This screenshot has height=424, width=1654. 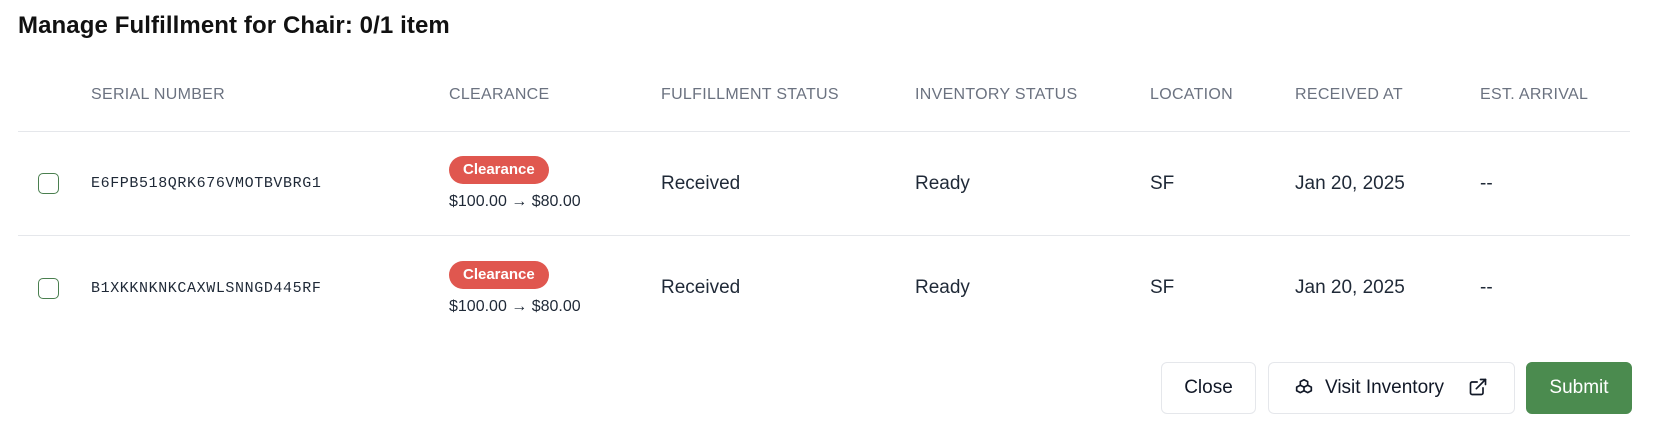 I want to click on submit-button: Submit, so click(x=1579, y=388).